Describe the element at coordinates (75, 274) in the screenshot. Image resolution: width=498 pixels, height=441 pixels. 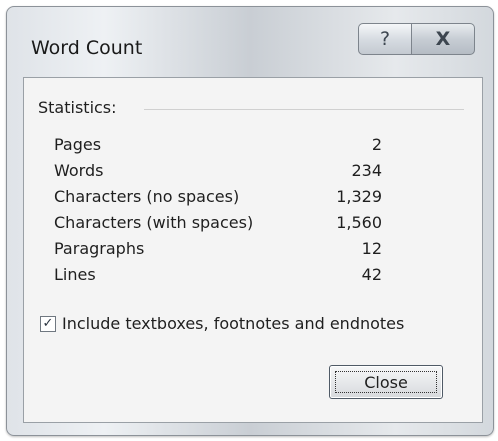
I see `stat-label: Lines` at that location.